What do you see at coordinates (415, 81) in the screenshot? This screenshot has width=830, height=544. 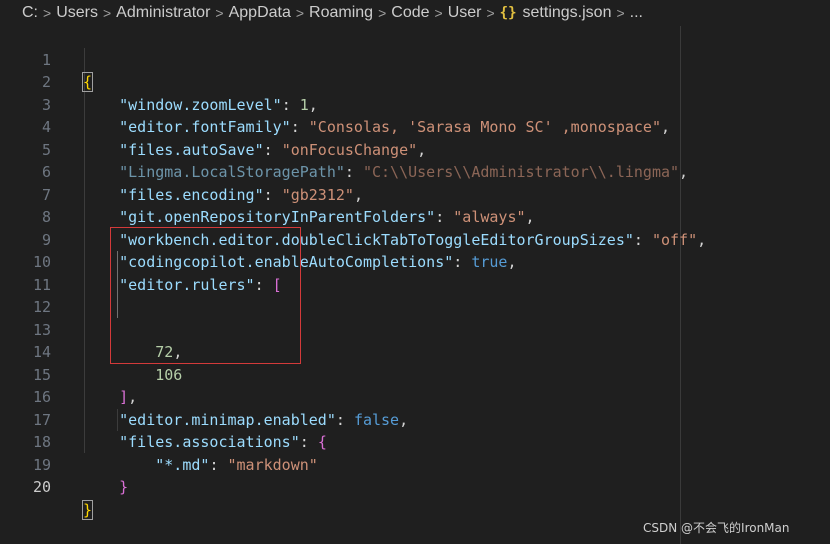 I see `code-line: 2 "window.zoomLevel": 1,` at bounding box center [415, 81].